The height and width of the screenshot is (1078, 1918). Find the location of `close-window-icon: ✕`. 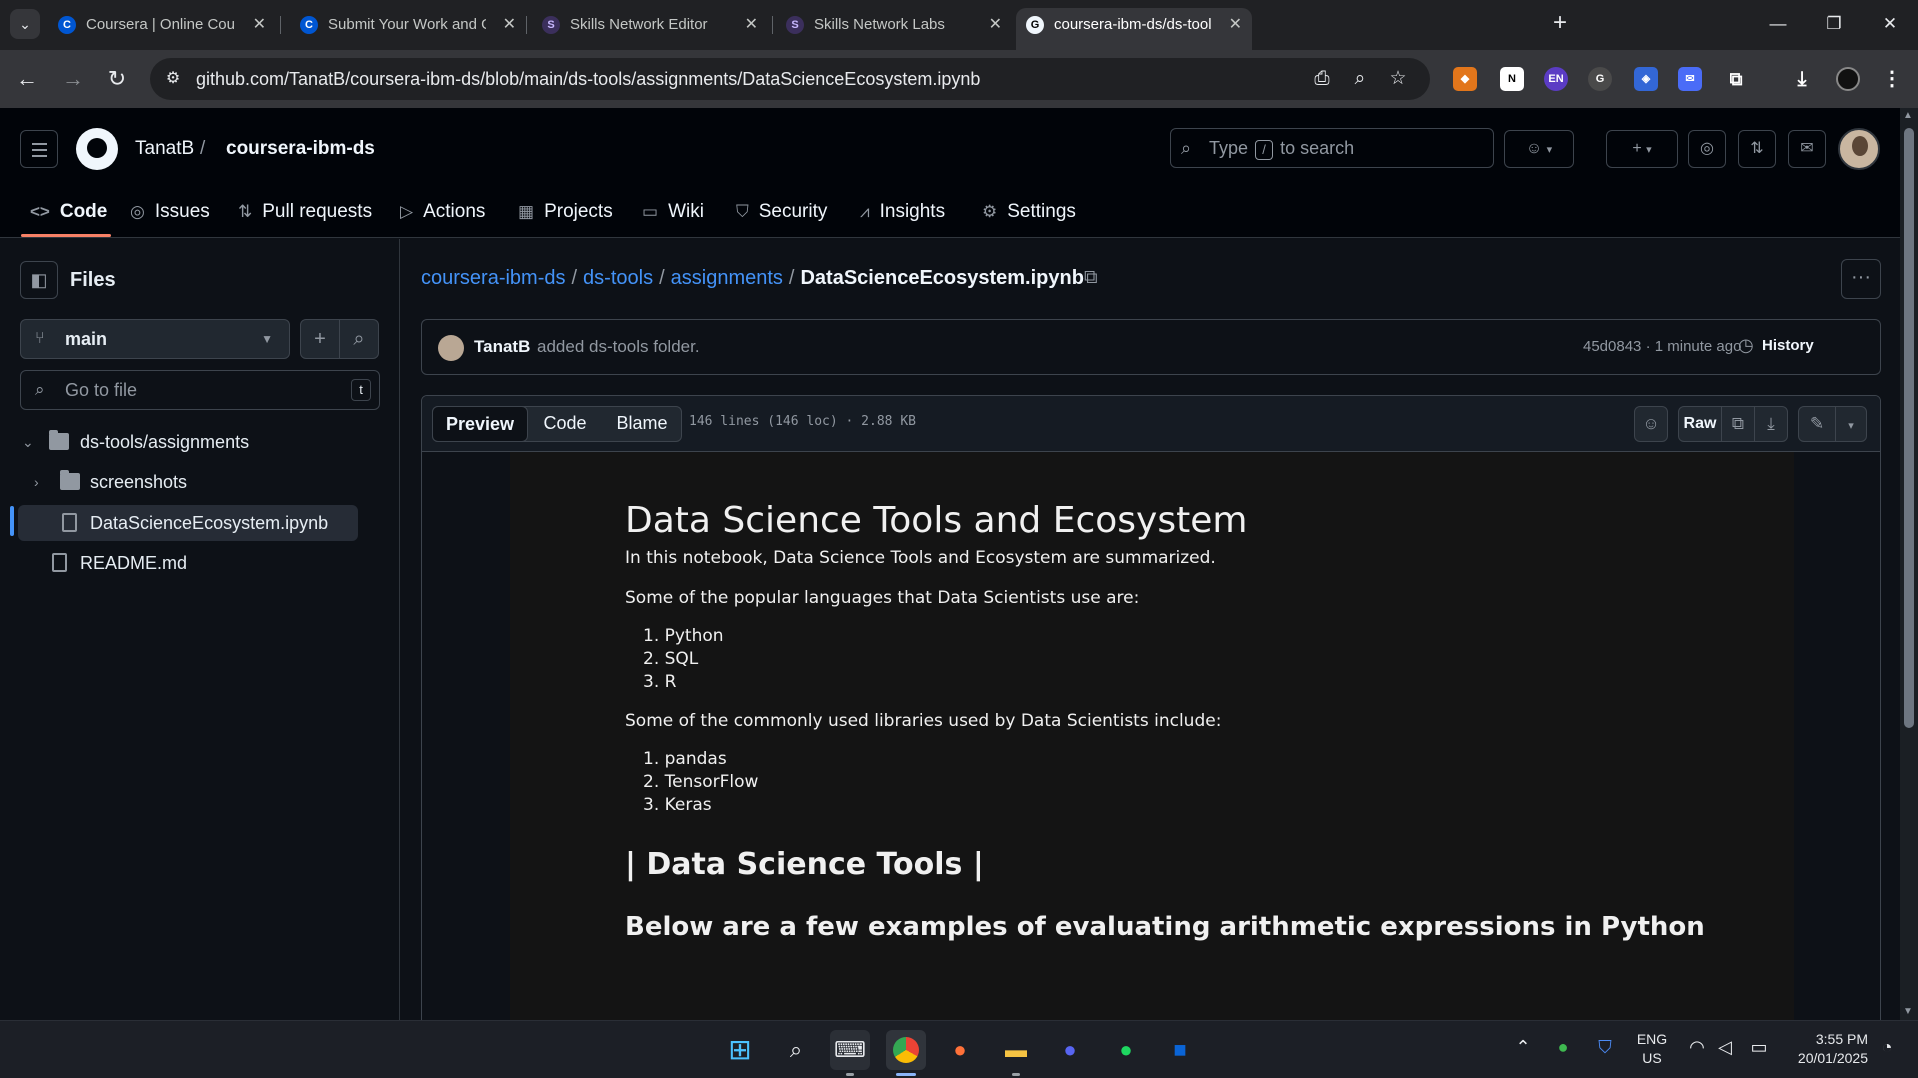

close-window-icon: ✕ is located at coordinates (1890, 24).